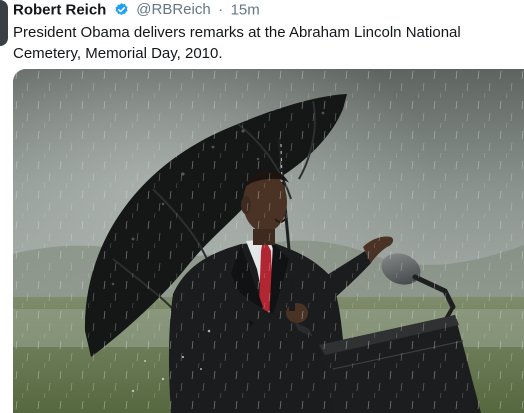  I want to click on author-handle: @RBReich, so click(173, 9).